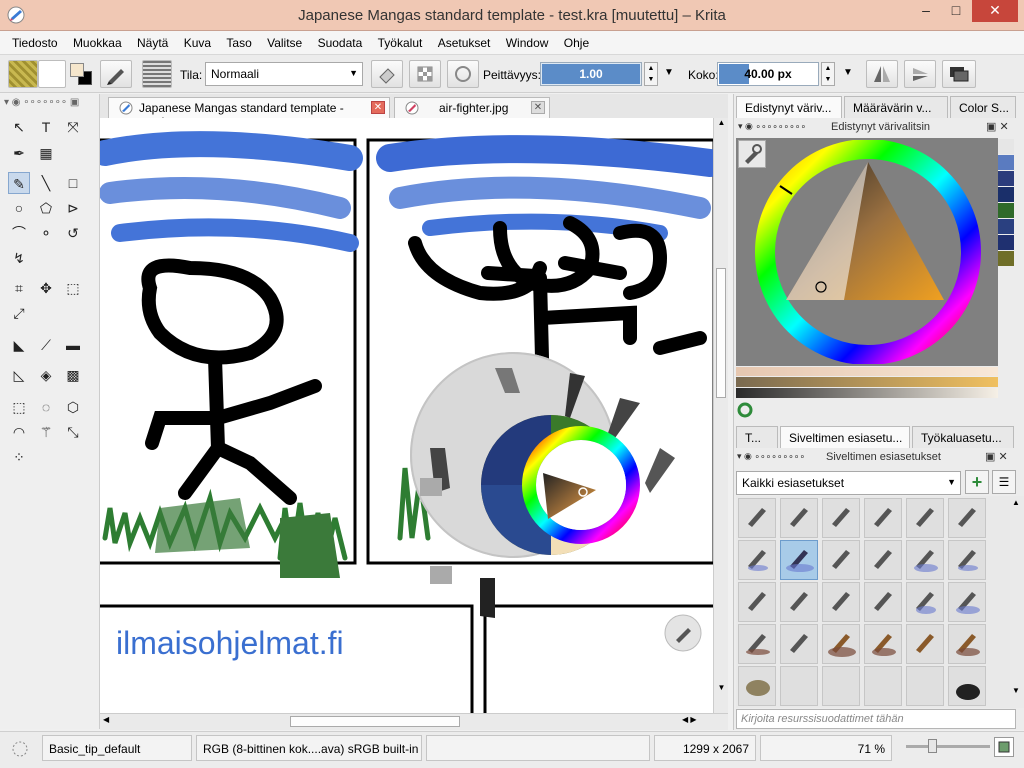 This screenshot has height=768, width=1024. I want to click on swatch-navy, so click(1006, 178).